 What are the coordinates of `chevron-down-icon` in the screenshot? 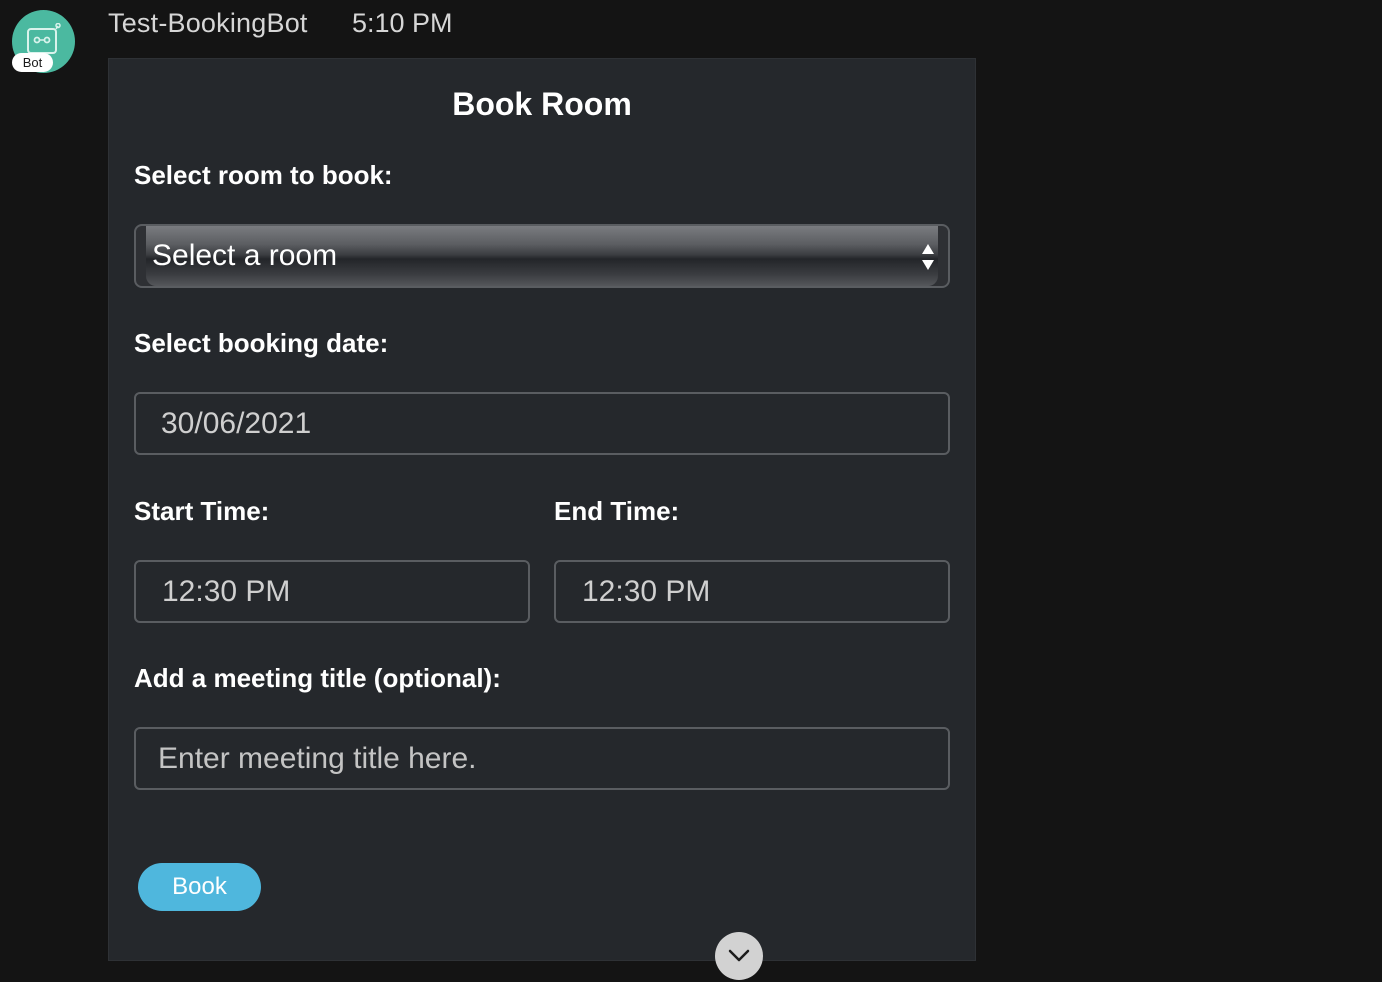 It's located at (739, 955).